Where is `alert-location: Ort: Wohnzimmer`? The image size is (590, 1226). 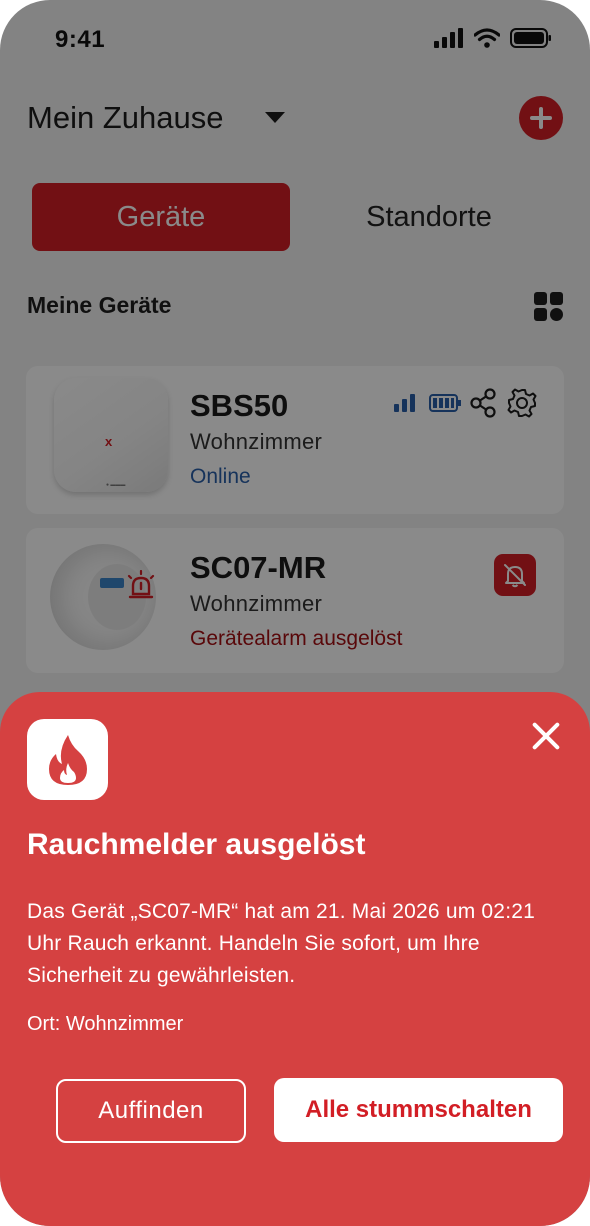
alert-location: Ort: Wohnzimmer is located at coordinates (105, 1024).